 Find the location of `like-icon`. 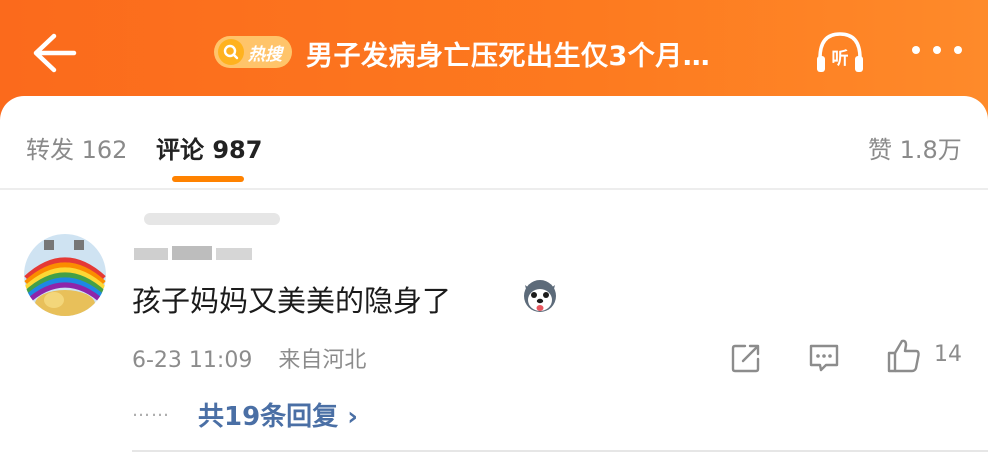

like-icon is located at coordinates (904, 356).